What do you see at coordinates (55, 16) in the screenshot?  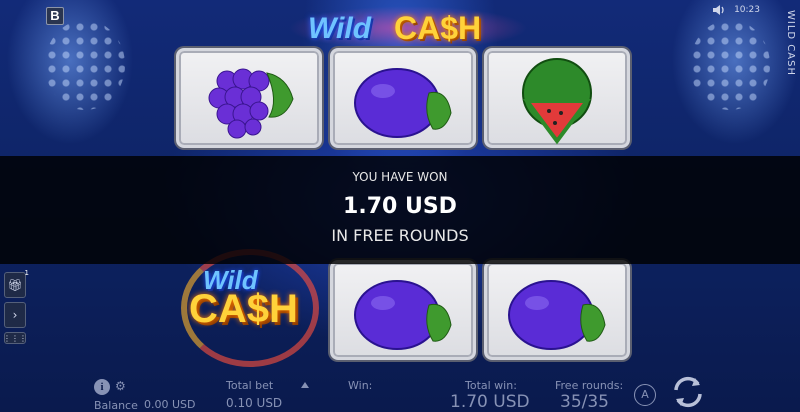 I see `brand-logo: B` at bounding box center [55, 16].